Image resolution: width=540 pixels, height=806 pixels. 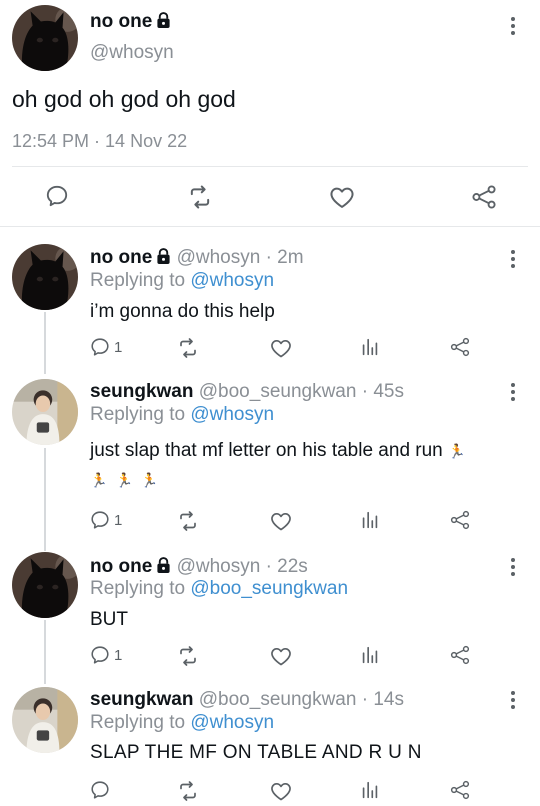 I want to click on reply-text: SLAP THE MF ON TABLE AND R U N, so click(x=256, y=752).